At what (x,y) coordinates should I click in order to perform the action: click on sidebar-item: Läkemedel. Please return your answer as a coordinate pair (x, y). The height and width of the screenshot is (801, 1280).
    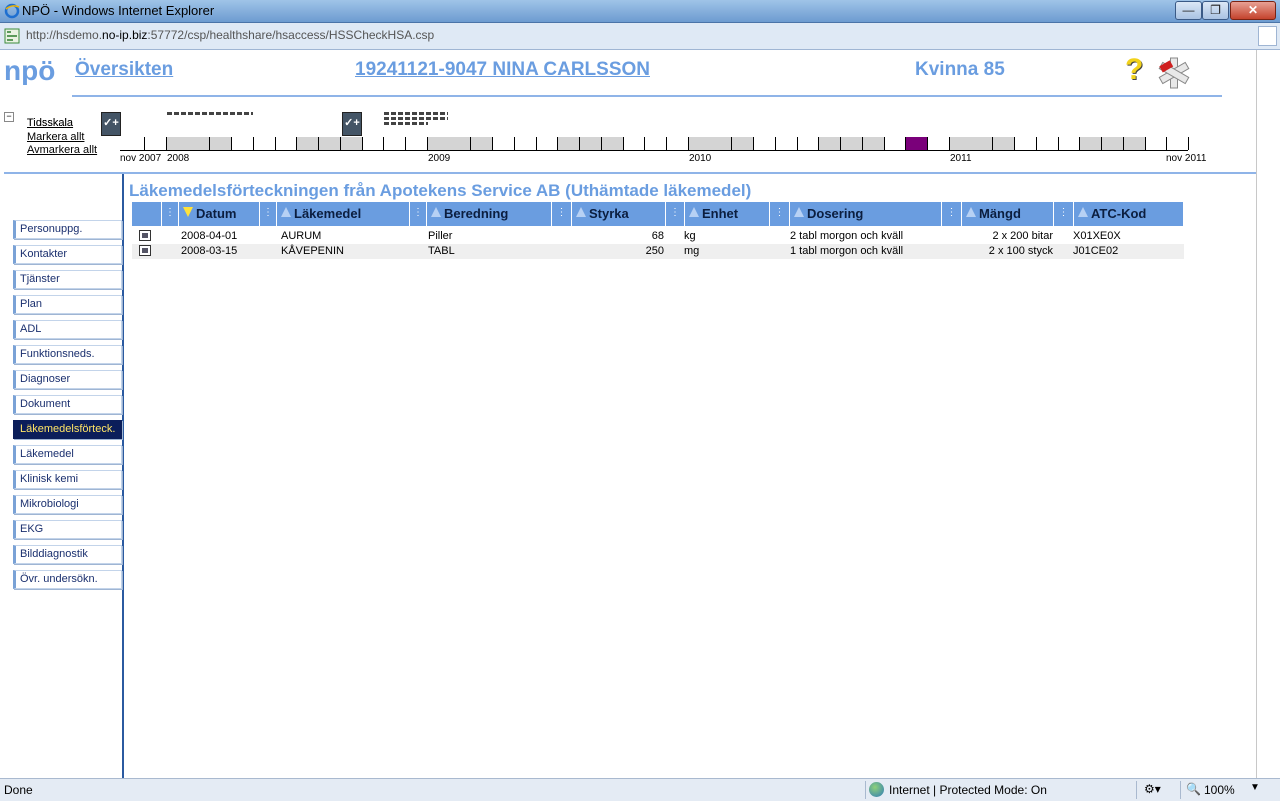
    Looking at the image, I should click on (67, 454).